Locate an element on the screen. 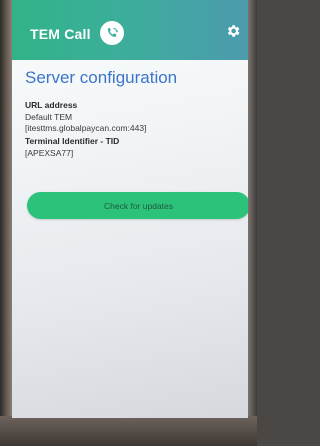 The height and width of the screenshot is (446, 320). tid-label: Terminal Identifier - TID is located at coordinates (72, 141).